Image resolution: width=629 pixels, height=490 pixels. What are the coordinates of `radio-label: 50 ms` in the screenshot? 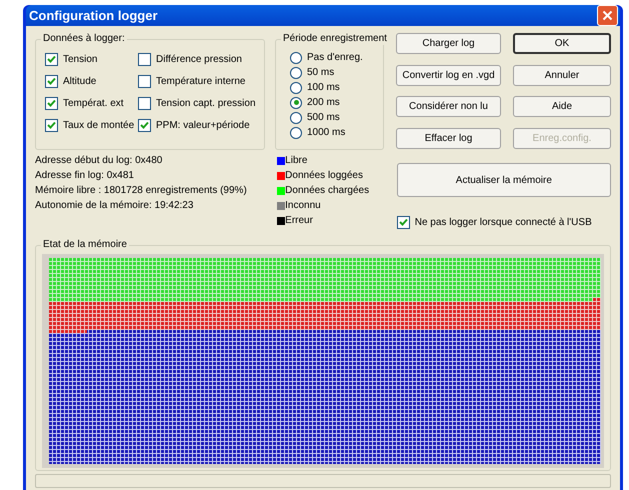 It's located at (320, 73).